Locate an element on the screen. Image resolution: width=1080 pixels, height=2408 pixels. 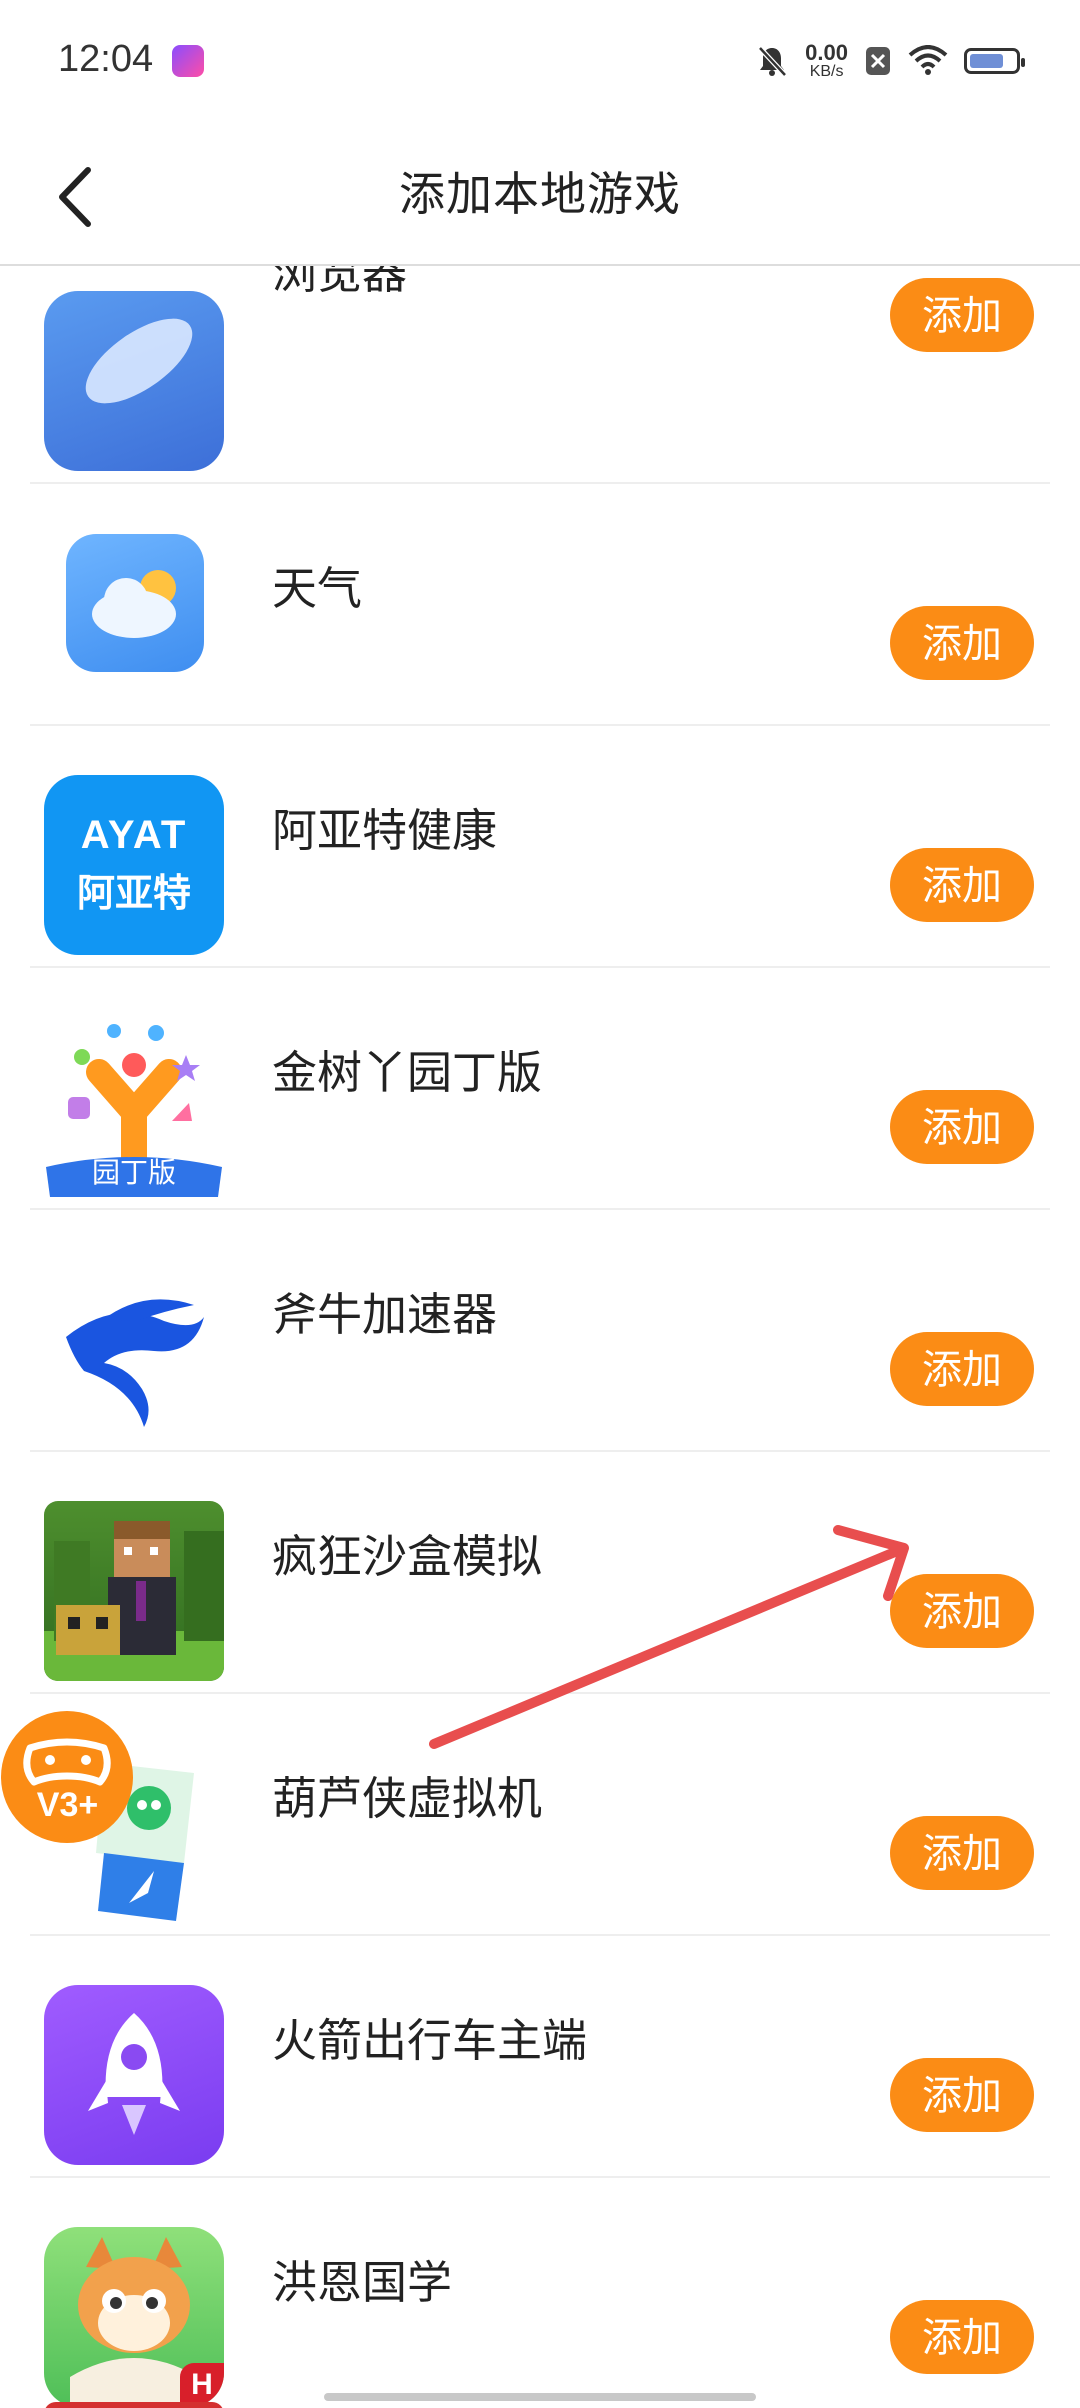
app-name: 疯狂沙盒模拟 is located at coordinates (407, 1556).